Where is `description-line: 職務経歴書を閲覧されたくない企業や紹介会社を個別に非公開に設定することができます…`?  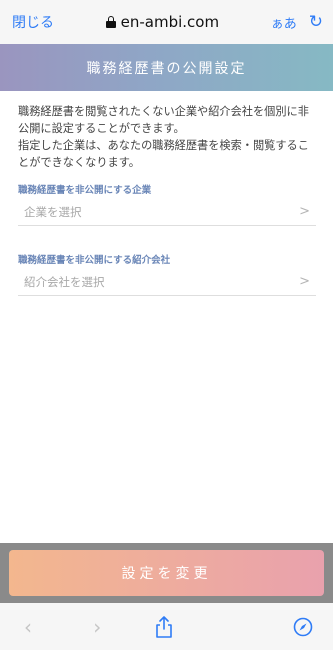 description-line: 職務経歴書を閲覧されたくない企業や紹介会社を個別に非公開に設定することができます… is located at coordinates (163, 137).